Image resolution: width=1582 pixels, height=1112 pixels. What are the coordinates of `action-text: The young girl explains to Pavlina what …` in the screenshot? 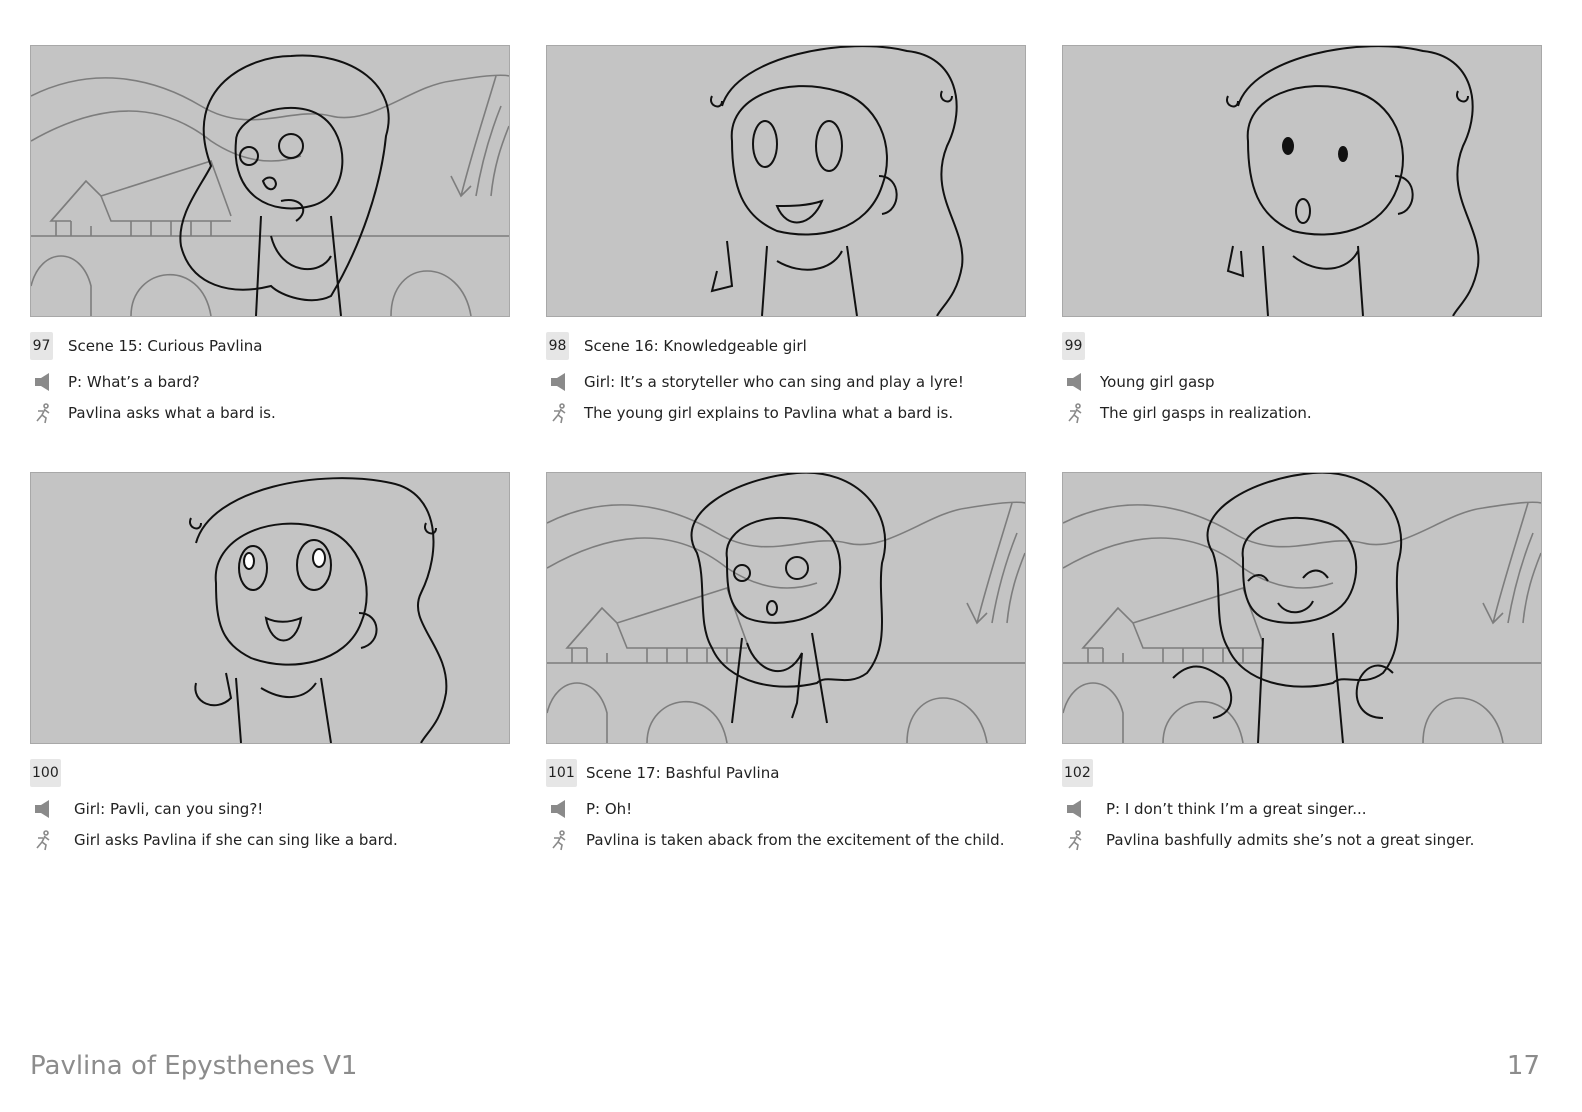 It's located at (769, 413).